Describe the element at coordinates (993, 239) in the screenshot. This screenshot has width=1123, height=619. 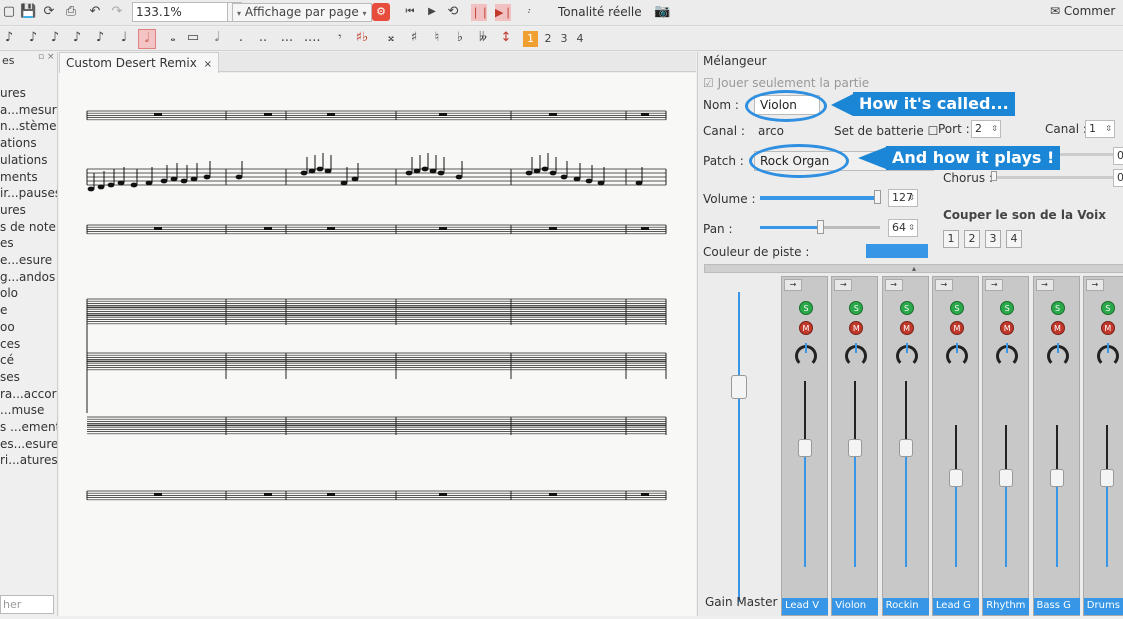
I see `mute-voice-3-button: 3` at that location.